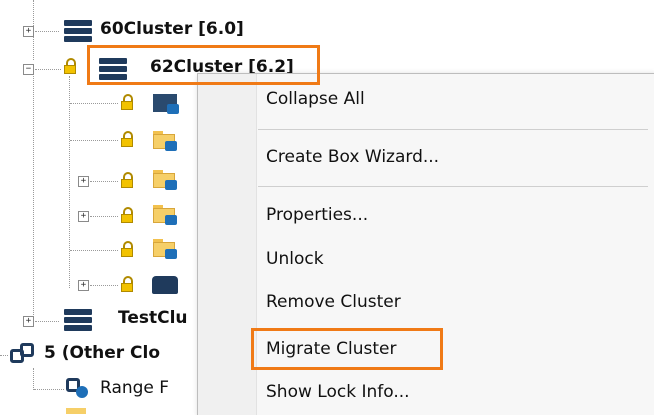 This screenshot has height=415, width=654. Describe the element at coordinates (333, 302) in the screenshot. I see `menu-item-remove-cluster: Remove Cluster` at that location.